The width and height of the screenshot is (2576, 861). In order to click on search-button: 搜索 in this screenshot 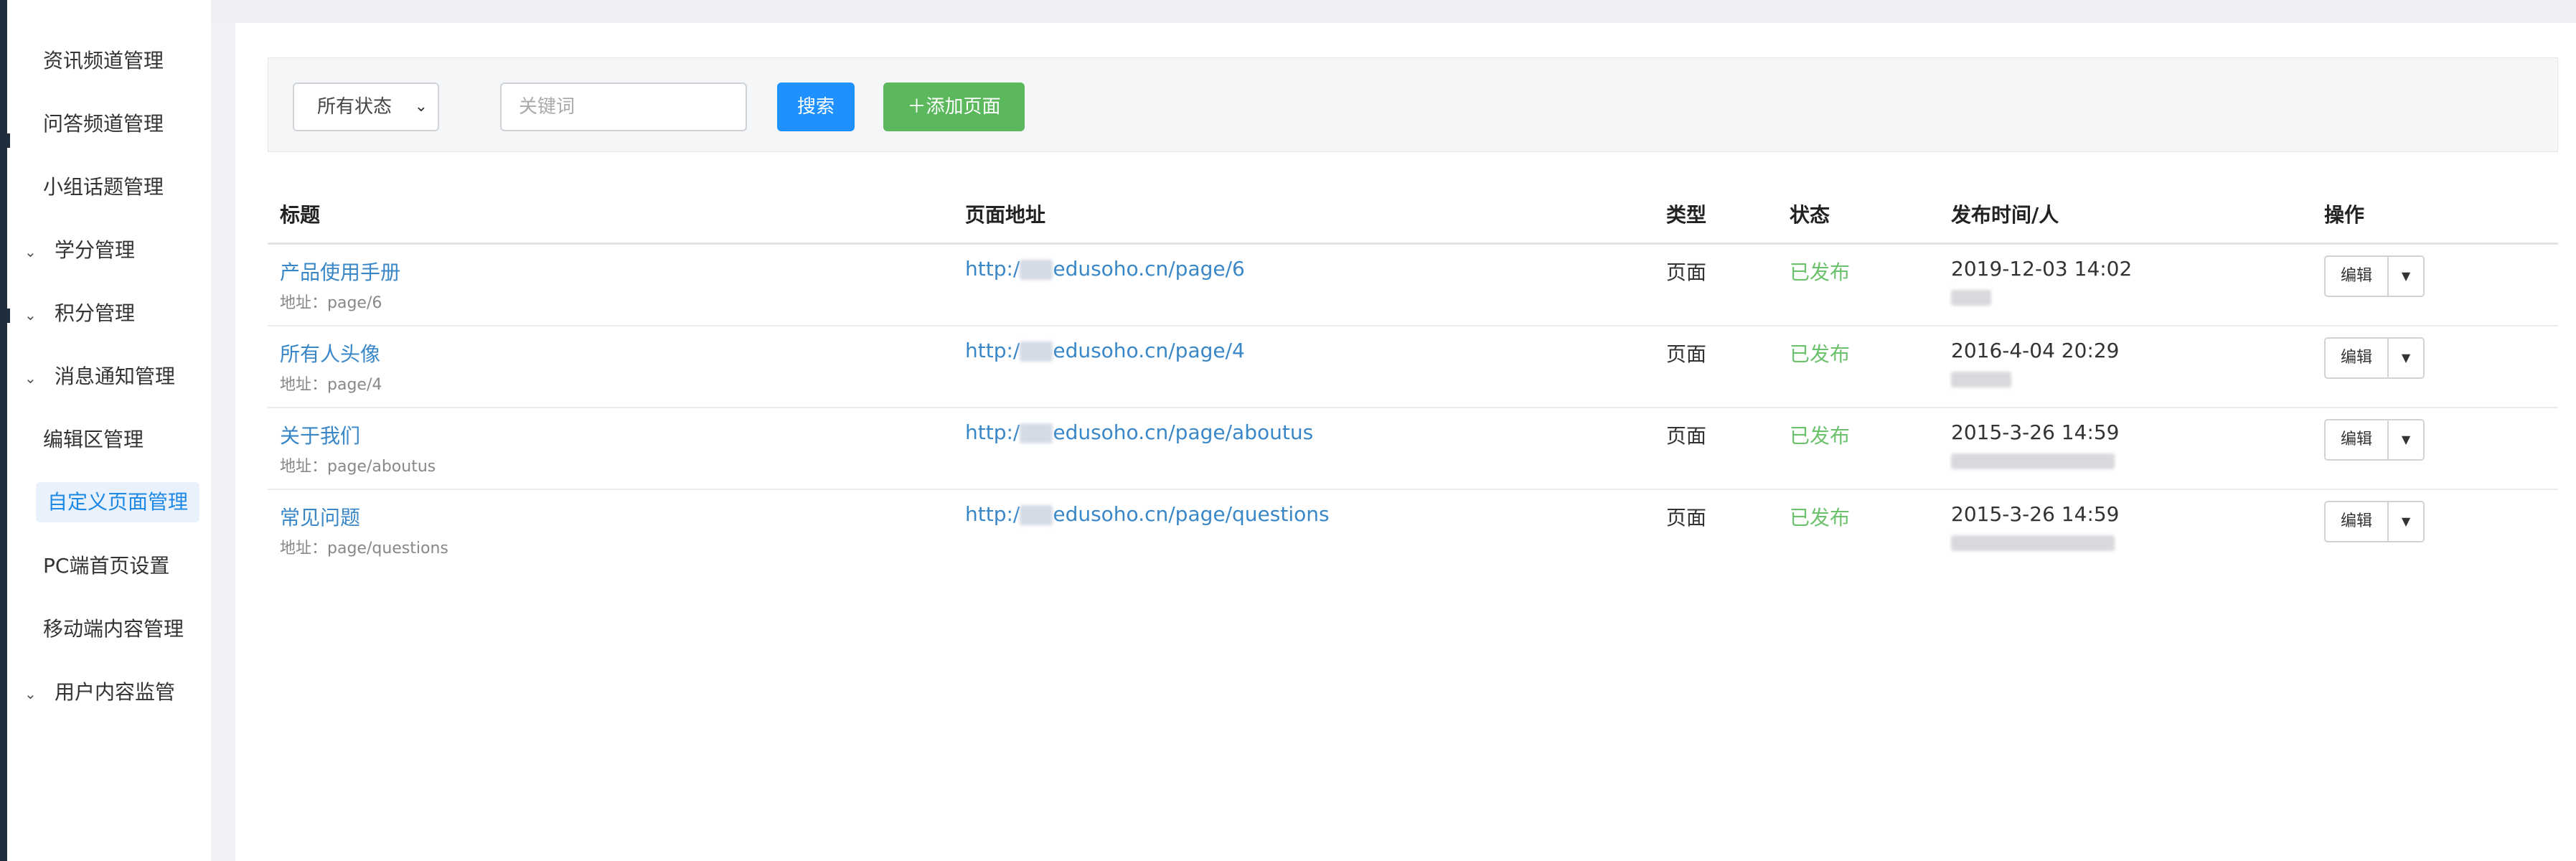, I will do `click(816, 107)`.